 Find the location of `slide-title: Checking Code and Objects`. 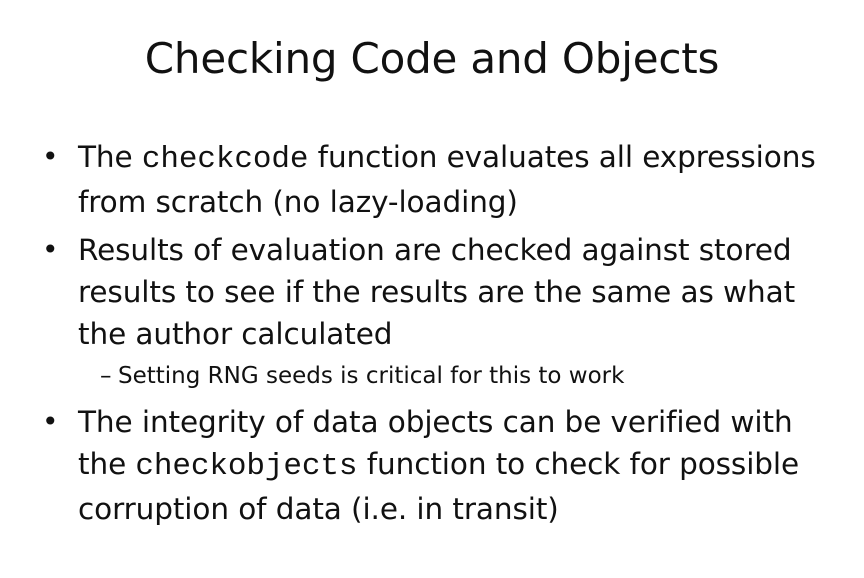

slide-title: Checking Code and Objects is located at coordinates (432, 58).